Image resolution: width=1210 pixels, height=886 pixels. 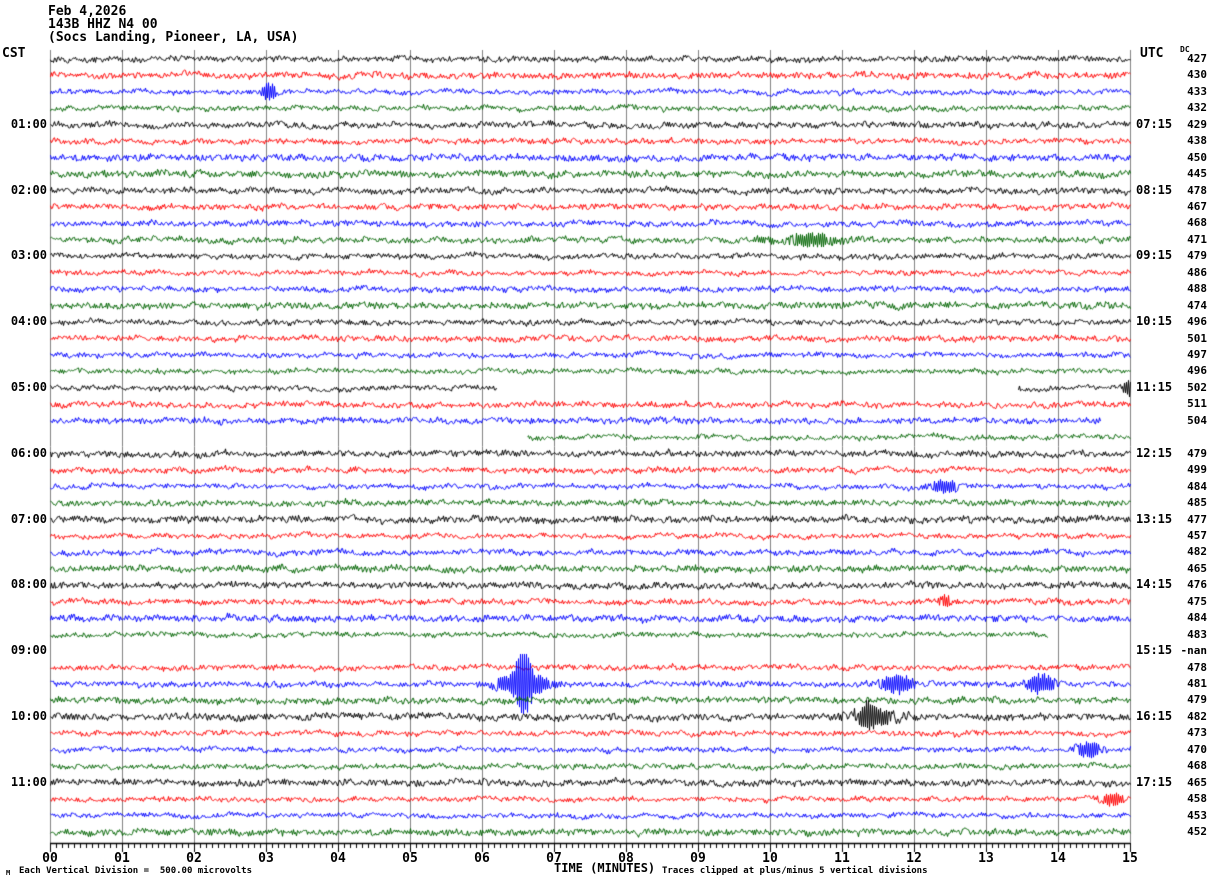 I want to click on corner-glyph: M, so click(x=8, y=873).